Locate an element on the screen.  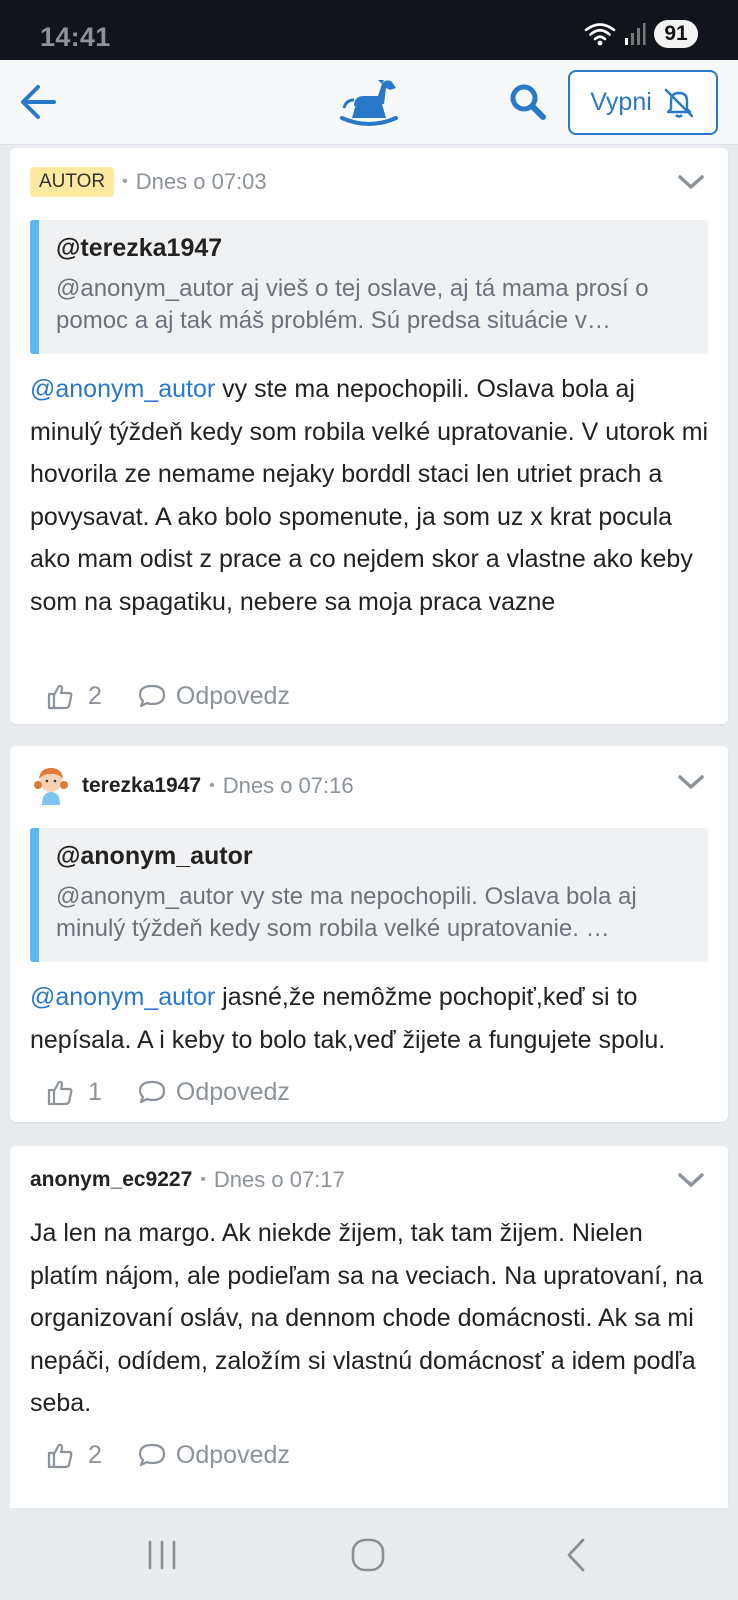
back-arrow-icon is located at coordinates (38, 102).